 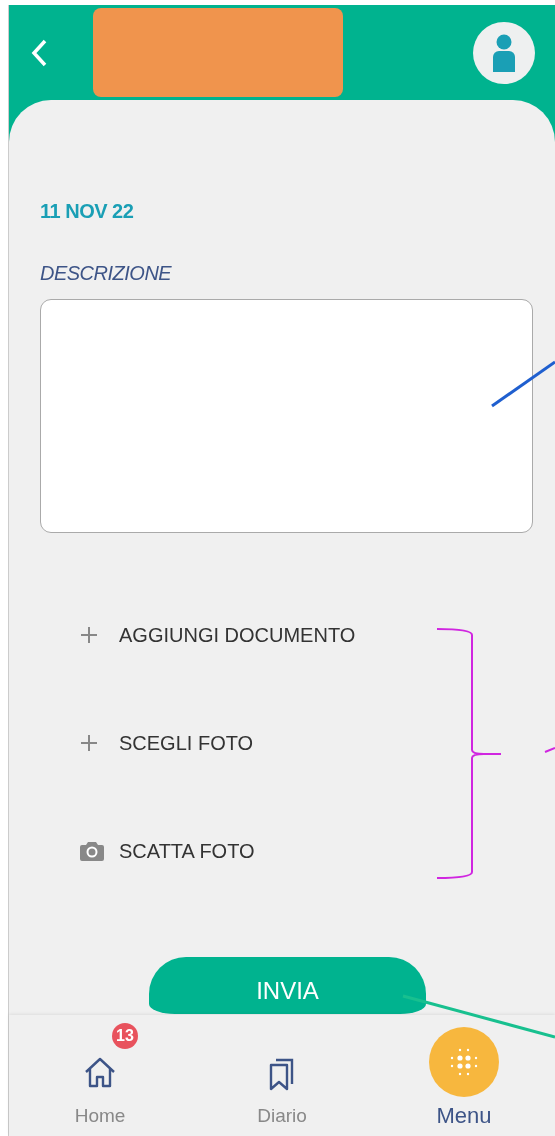 What do you see at coordinates (464, 1075) in the screenshot?
I see `nav-tab: Menu` at bounding box center [464, 1075].